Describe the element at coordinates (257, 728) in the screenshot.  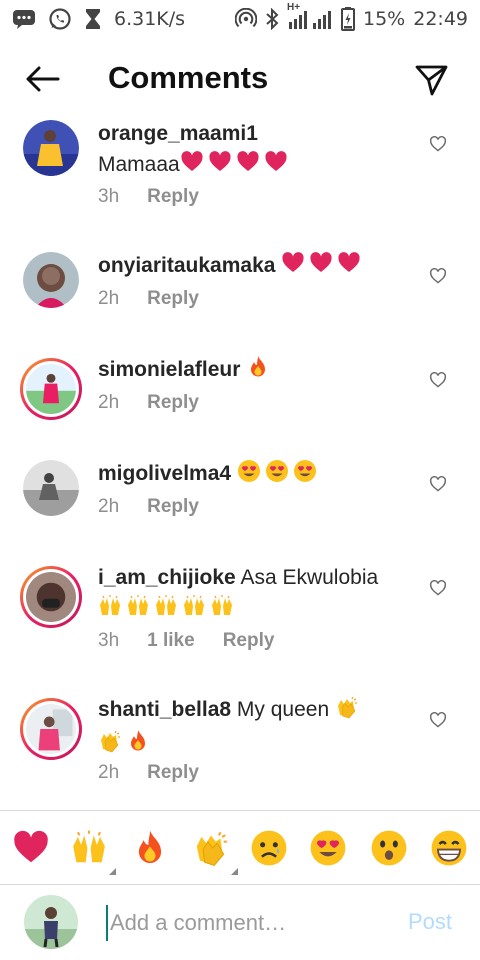
I see `comment-text: shanti_bella8 My queen` at that location.